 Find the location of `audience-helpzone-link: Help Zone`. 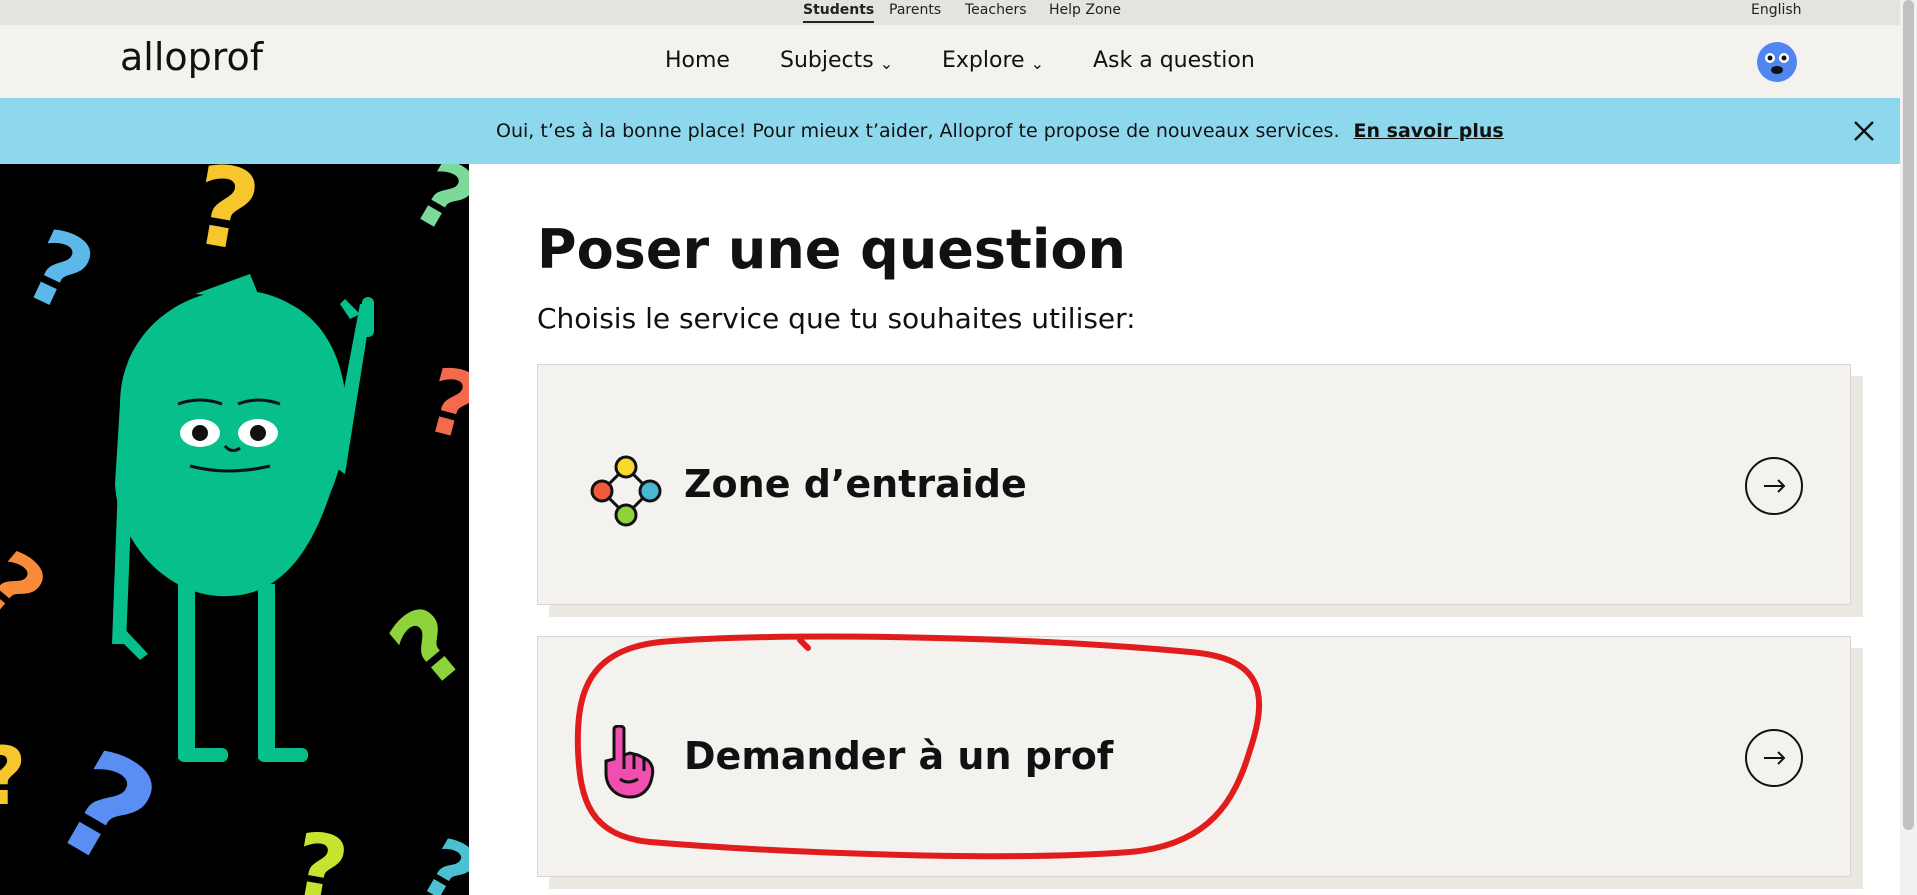

audience-helpzone-link: Help Zone is located at coordinates (1085, 12).